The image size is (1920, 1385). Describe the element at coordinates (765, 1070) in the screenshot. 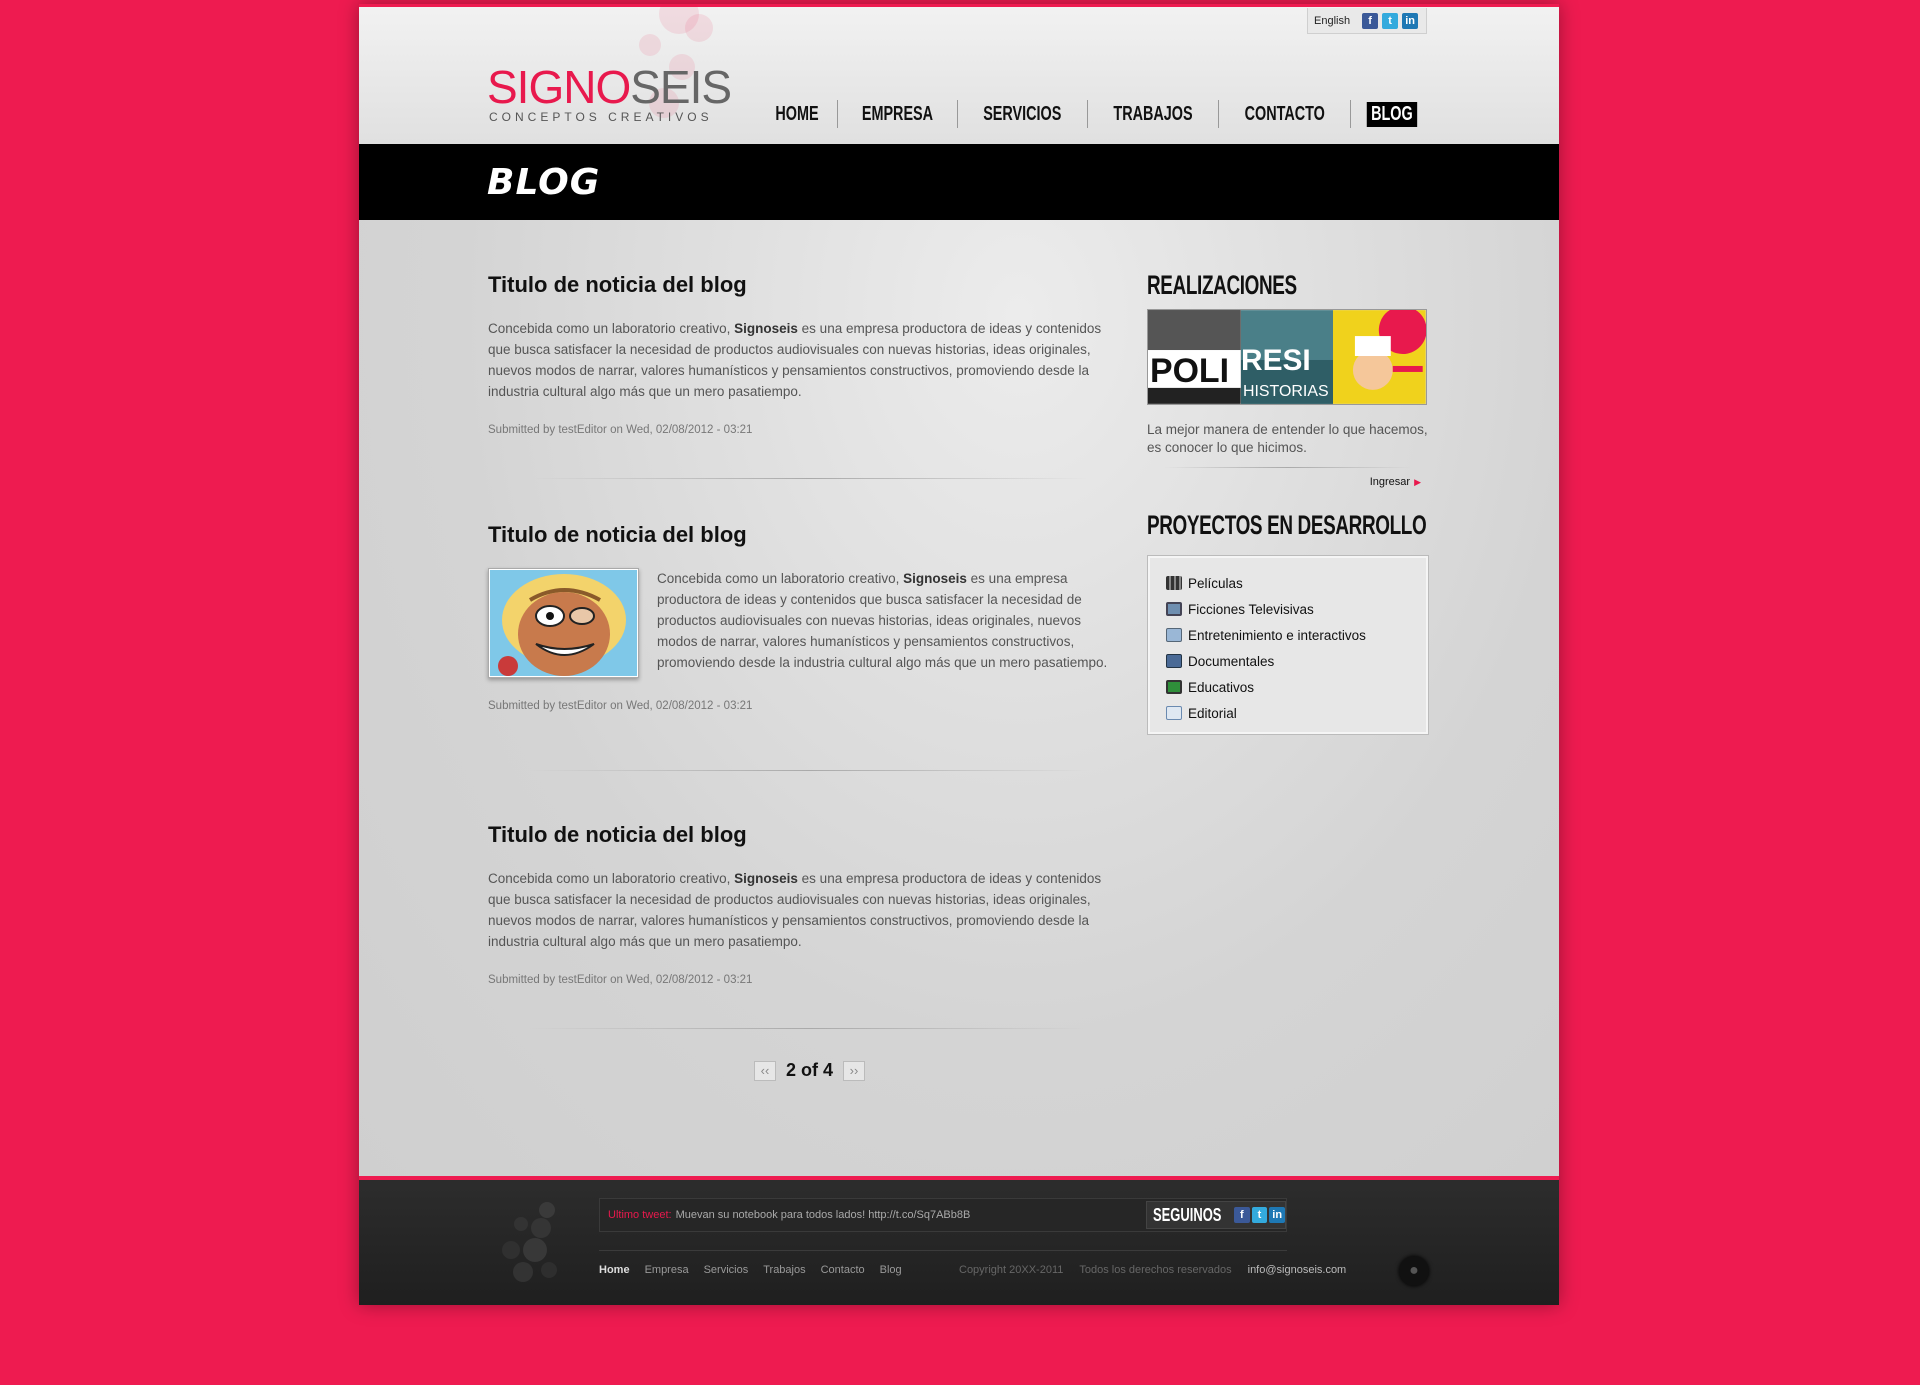

I see `prev-page-button: ‹‹` at that location.